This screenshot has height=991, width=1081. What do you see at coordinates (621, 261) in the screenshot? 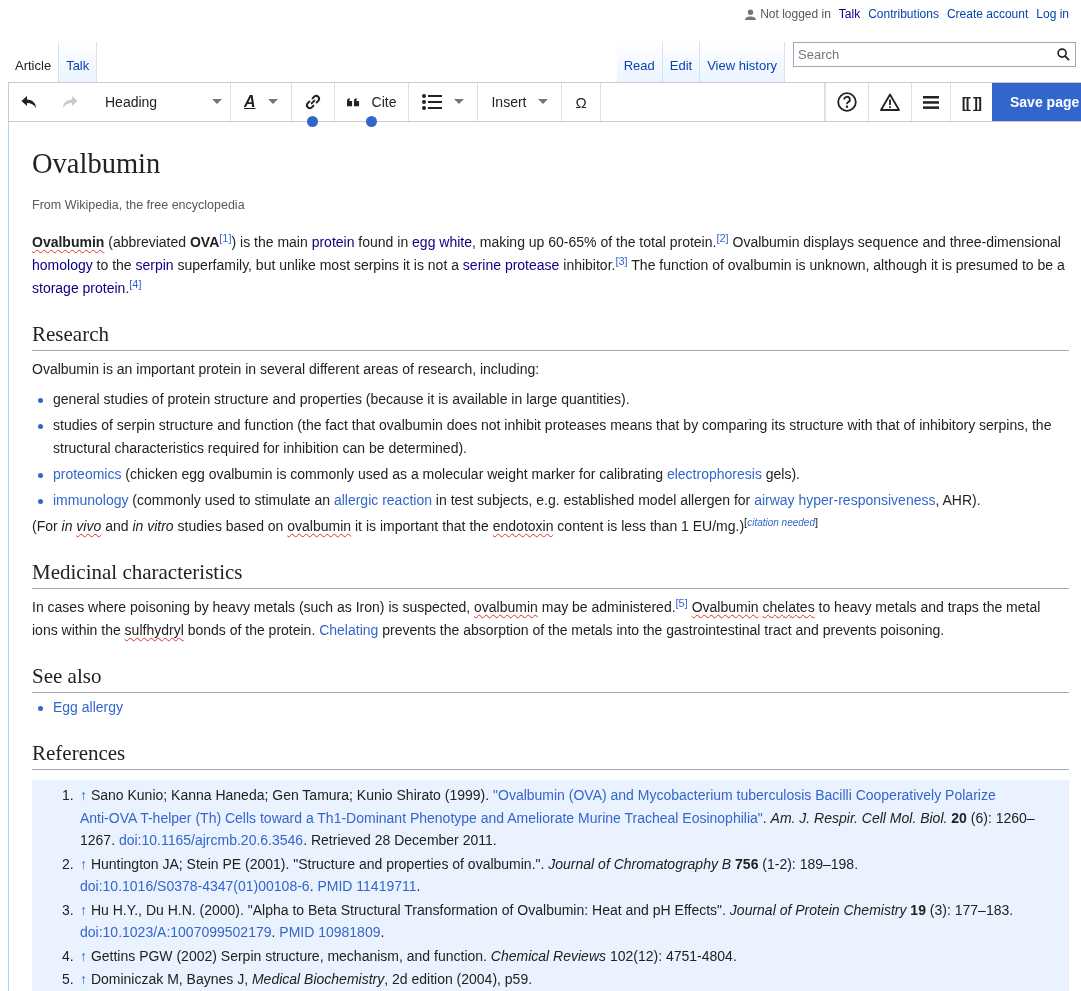
I see `reference-link: [3]` at bounding box center [621, 261].